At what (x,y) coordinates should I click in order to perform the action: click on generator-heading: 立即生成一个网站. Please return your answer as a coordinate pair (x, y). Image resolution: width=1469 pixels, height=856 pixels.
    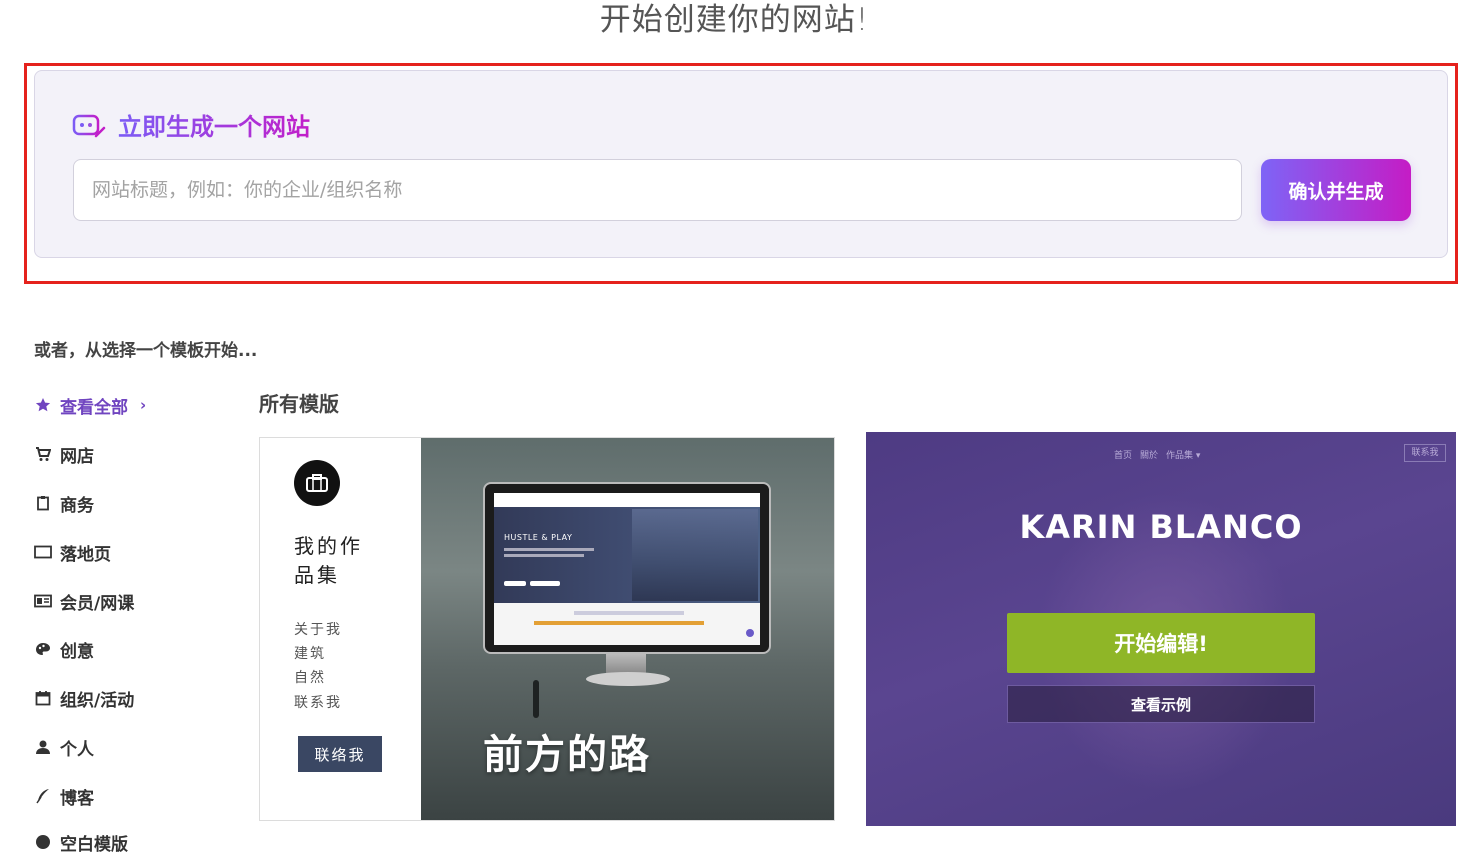
    Looking at the image, I should click on (191, 124).